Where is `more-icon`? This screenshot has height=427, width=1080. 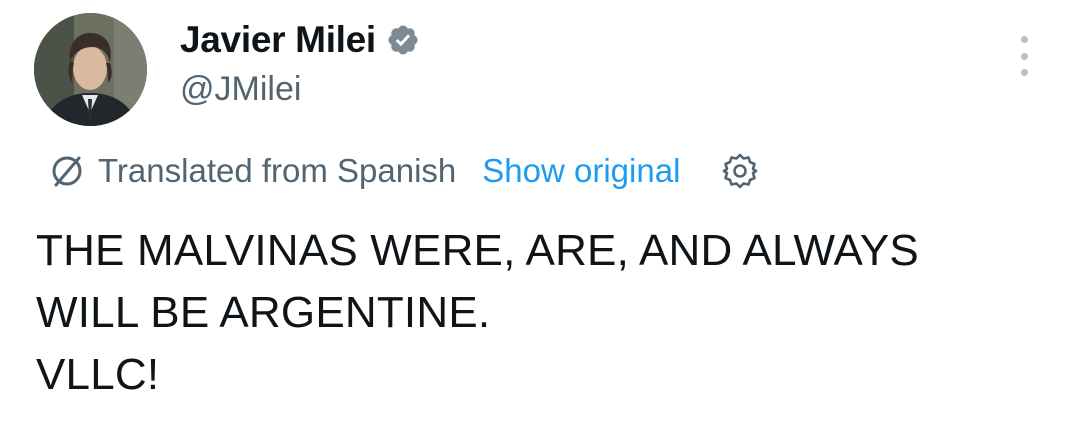 more-icon is located at coordinates (1024, 56).